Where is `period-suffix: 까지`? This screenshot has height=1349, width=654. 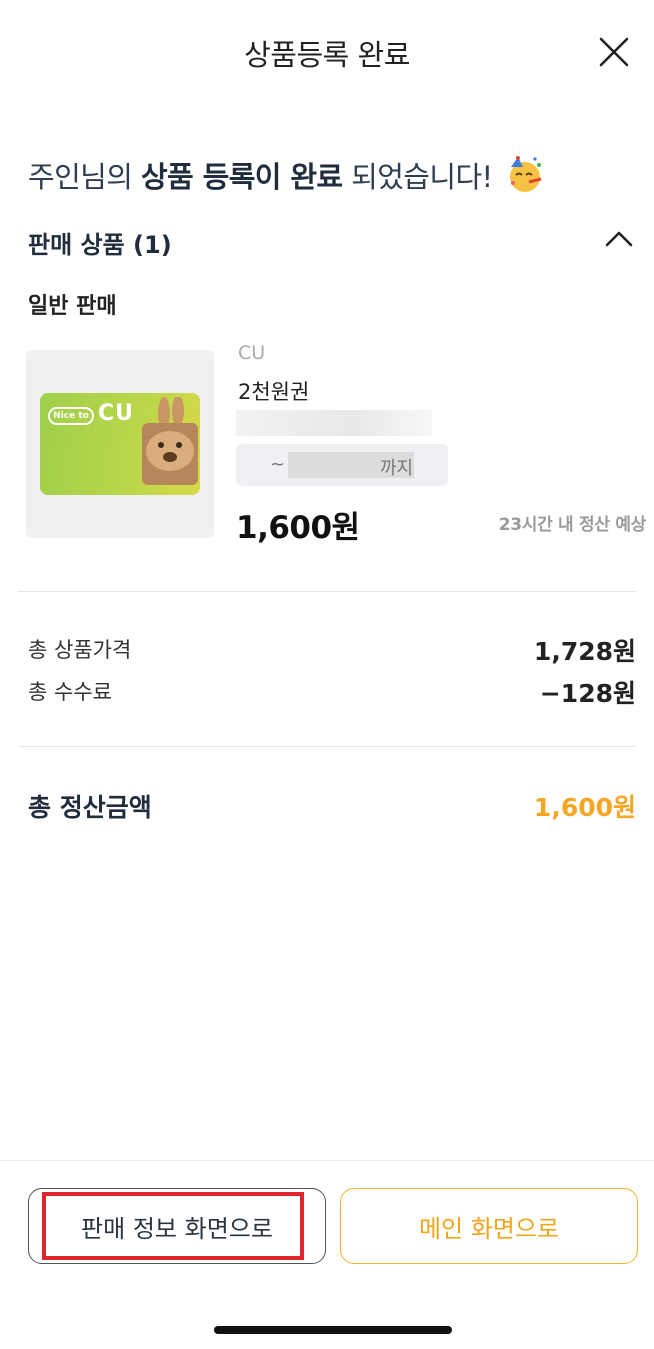 period-suffix: 까지 is located at coordinates (397, 468).